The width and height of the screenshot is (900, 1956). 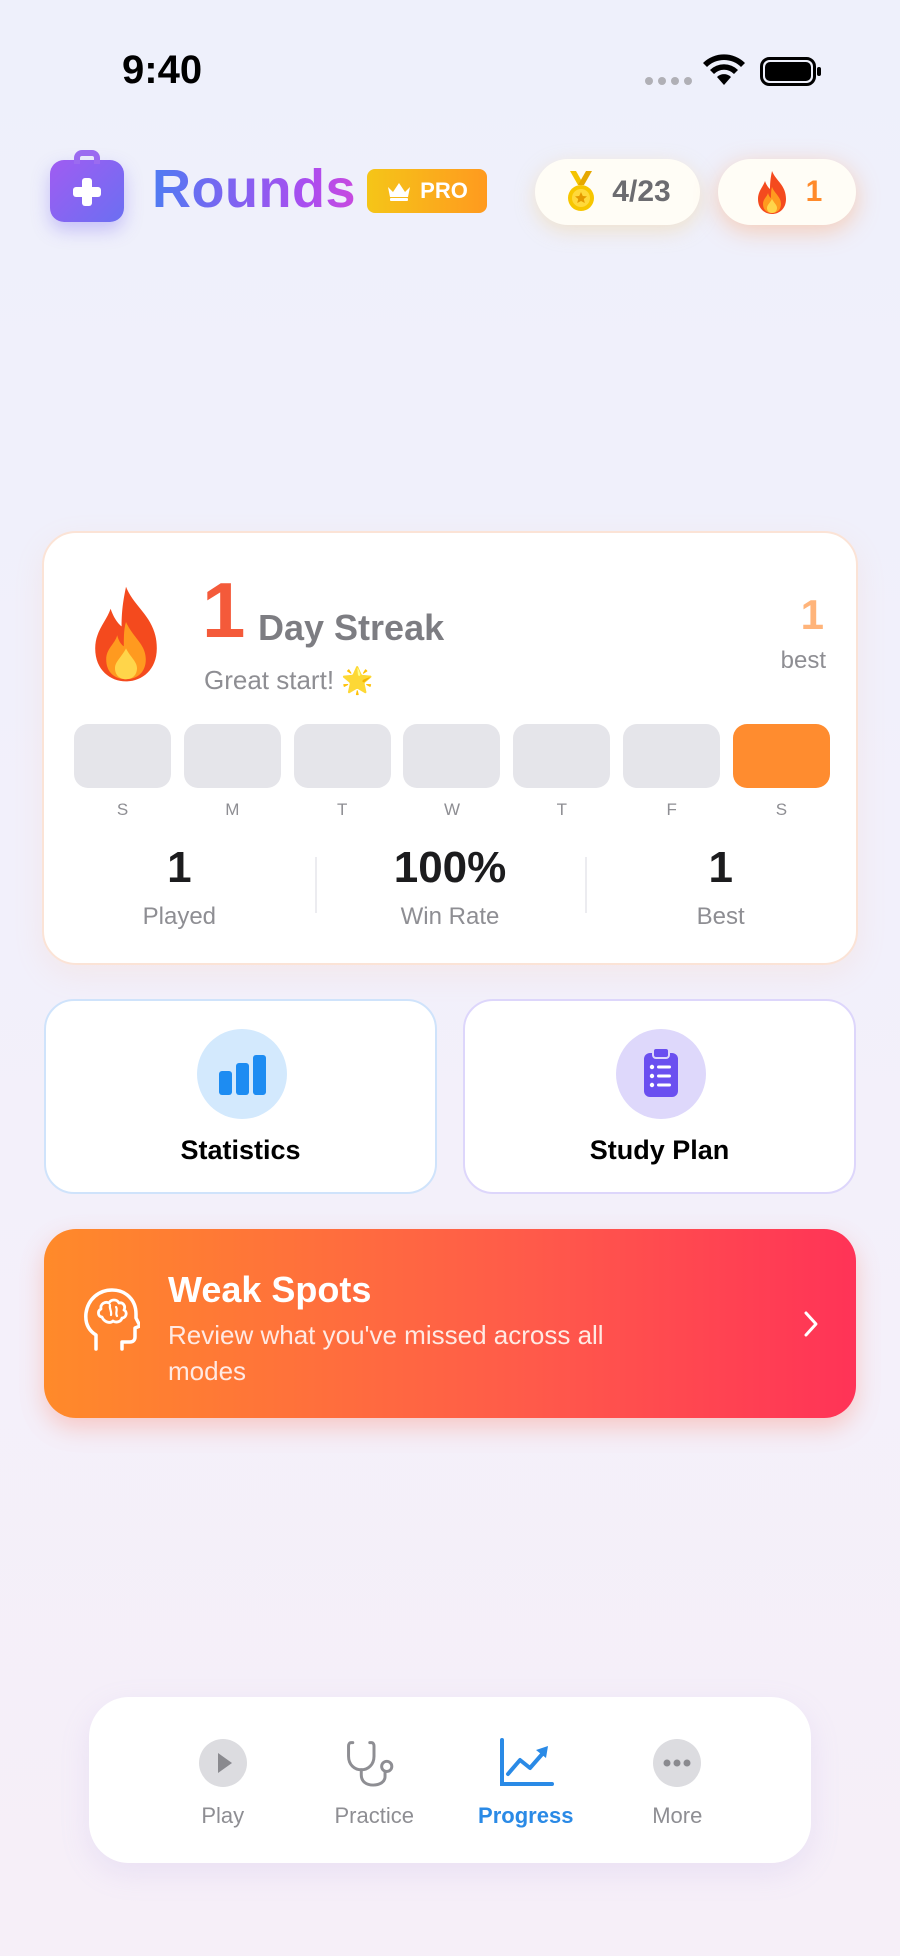 I want to click on streak-subtitle: Great start! 🌟, so click(x=289, y=680).